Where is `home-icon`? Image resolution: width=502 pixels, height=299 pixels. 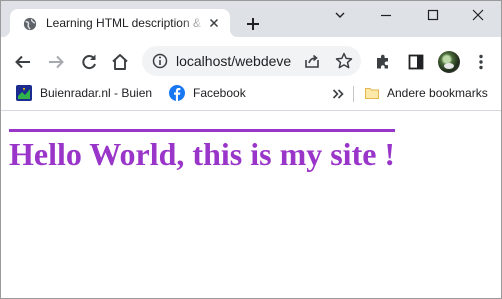
home-icon is located at coordinates (120, 62).